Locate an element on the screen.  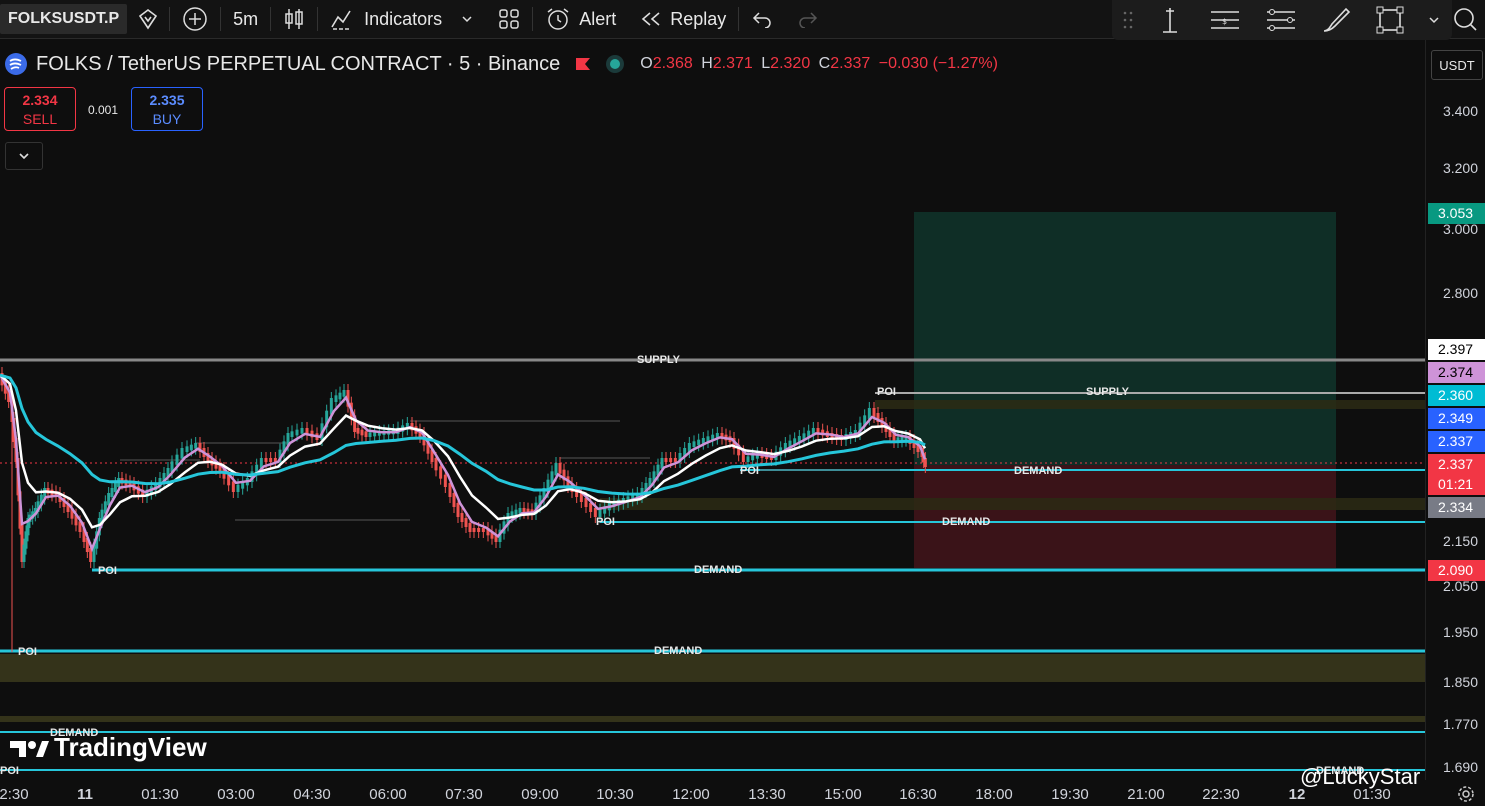
replay-button: Replay is located at coordinates (683, 19).